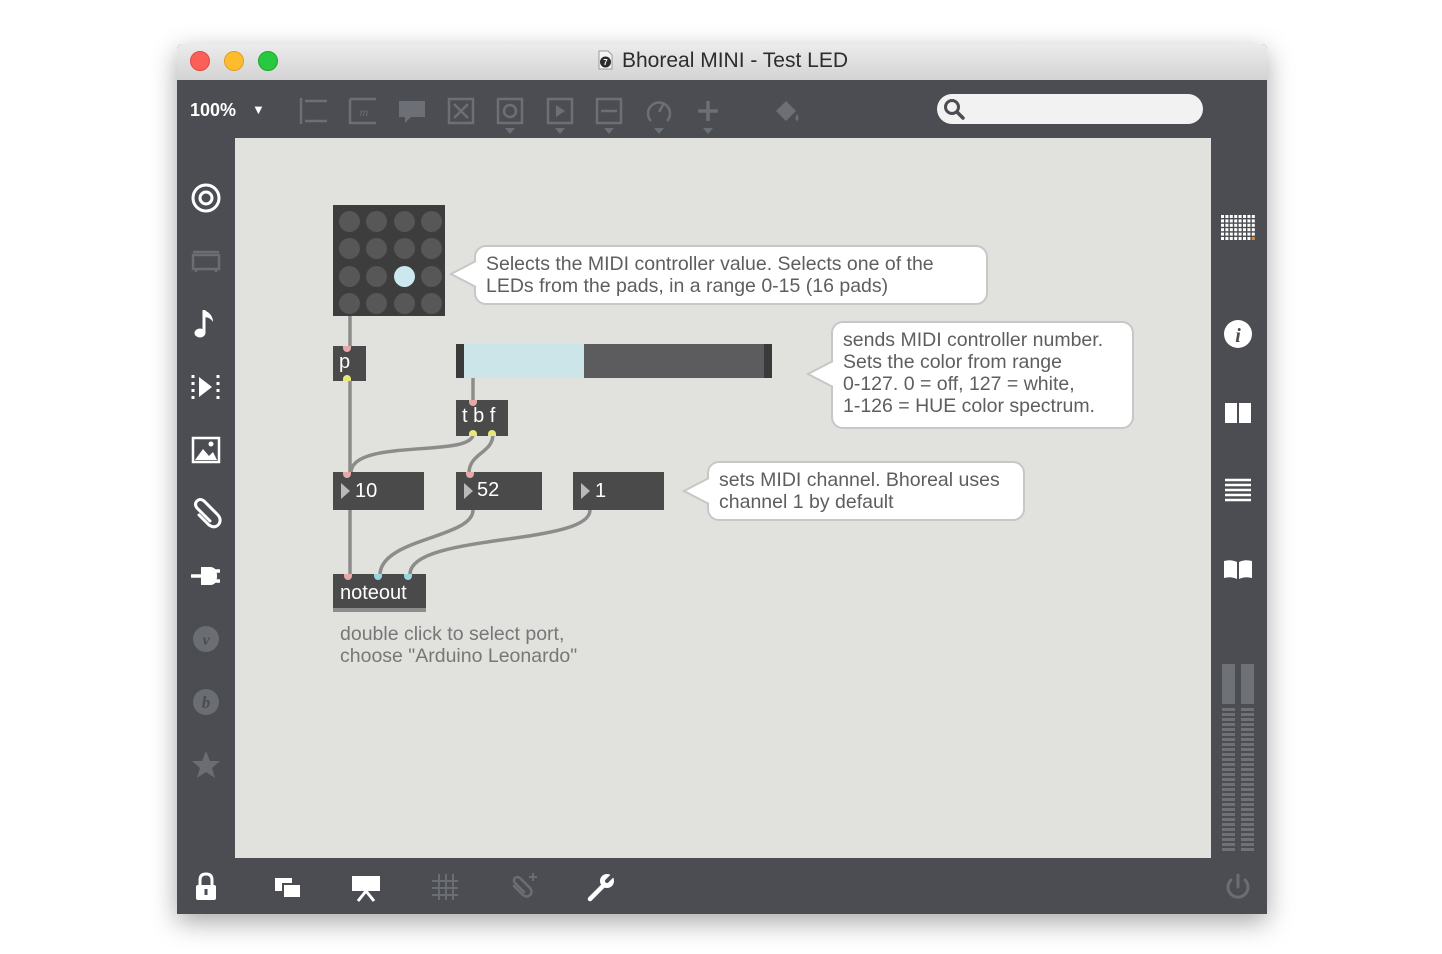  Describe the element at coordinates (404, 276) in the screenshot. I see `led-pad-selected` at that location.